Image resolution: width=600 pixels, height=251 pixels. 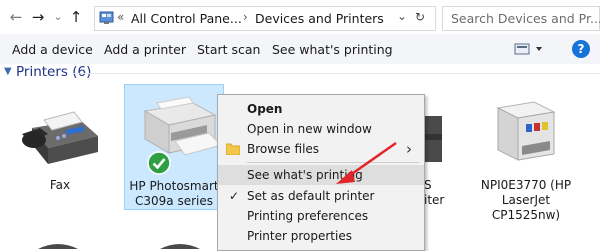 What do you see at coordinates (434, 200) in the screenshot?
I see `device-label-hidden-line2: iter` at bounding box center [434, 200].